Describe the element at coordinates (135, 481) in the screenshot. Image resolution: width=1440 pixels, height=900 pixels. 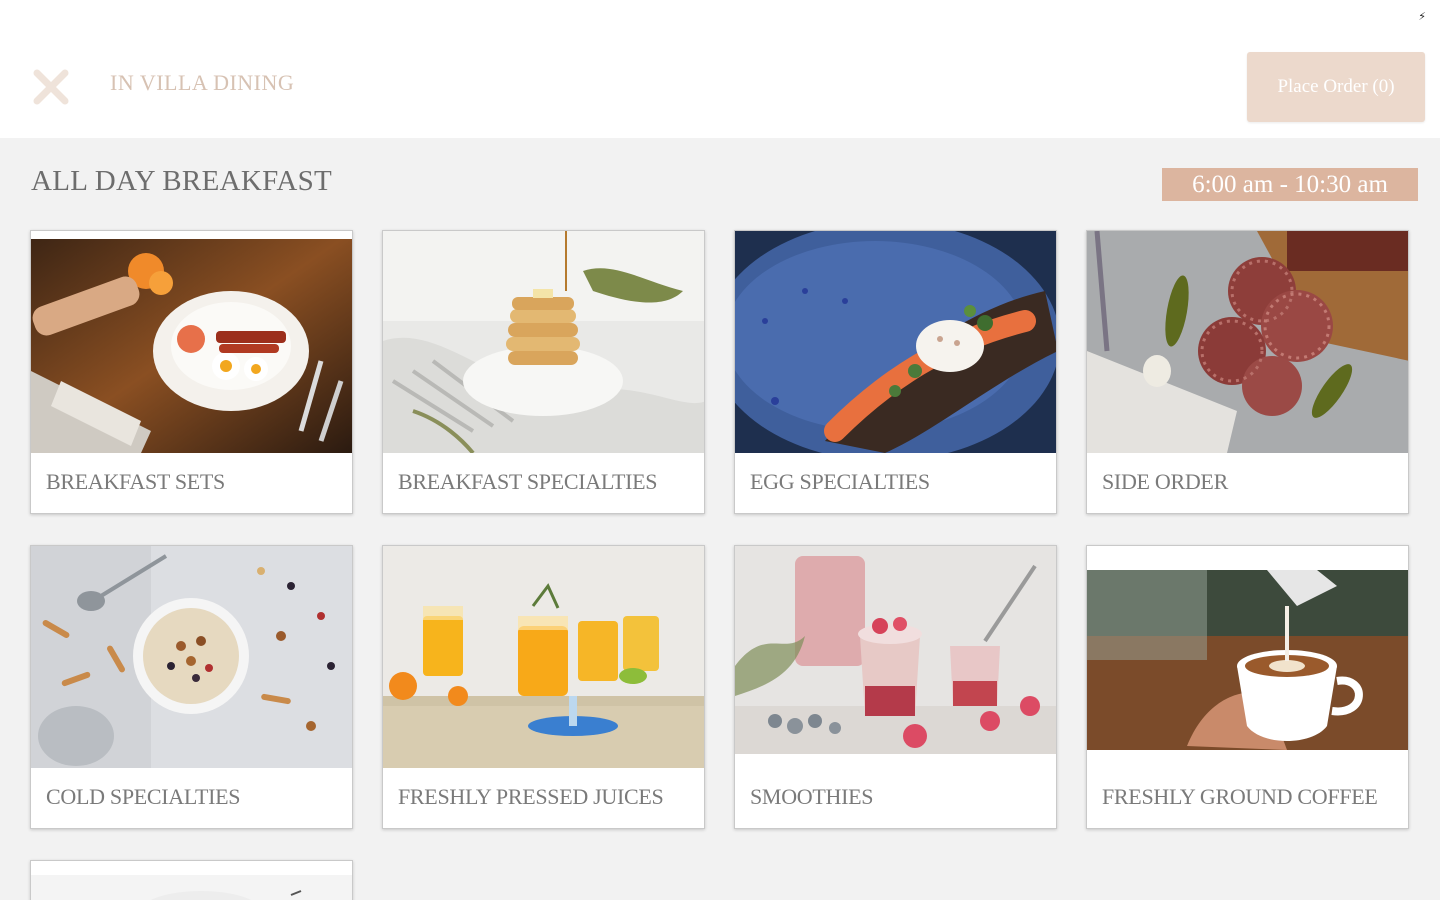
I see `category-label: BREAKFAST SETS` at that location.